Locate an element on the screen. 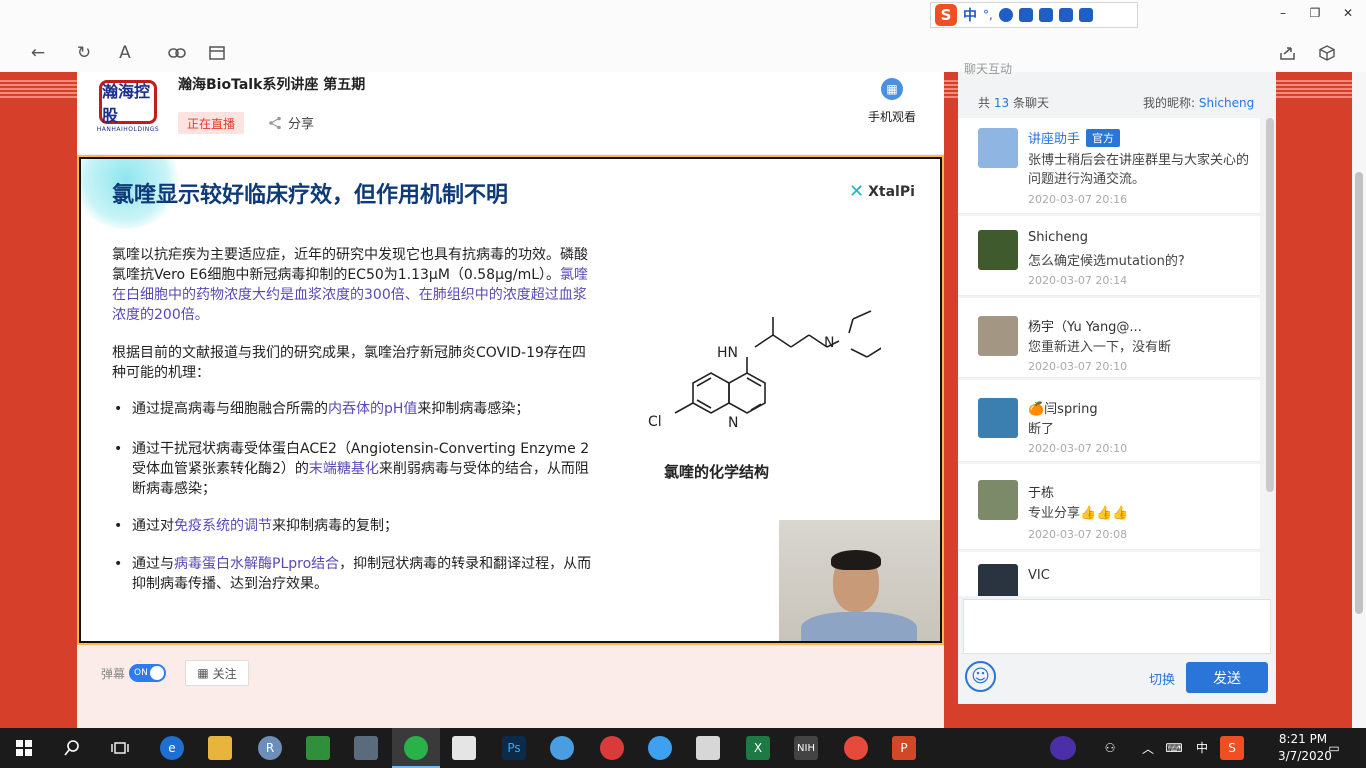 The width and height of the screenshot is (1366, 768). keyboard-tray-icon: ⌨ is located at coordinates (1174, 748).